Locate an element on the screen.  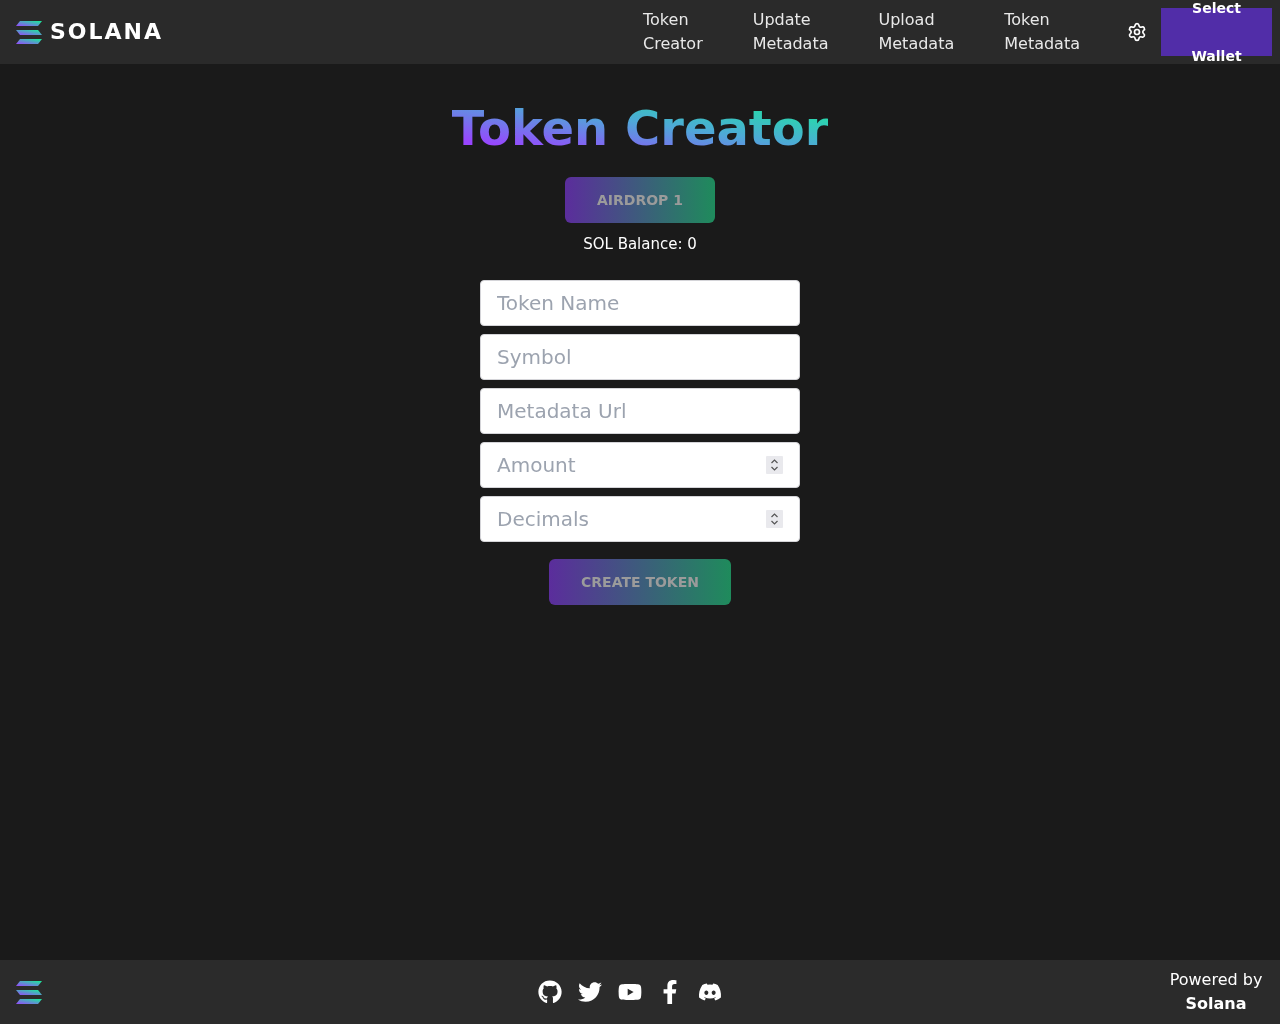
twitter-icon is located at coordinates (590, 992).